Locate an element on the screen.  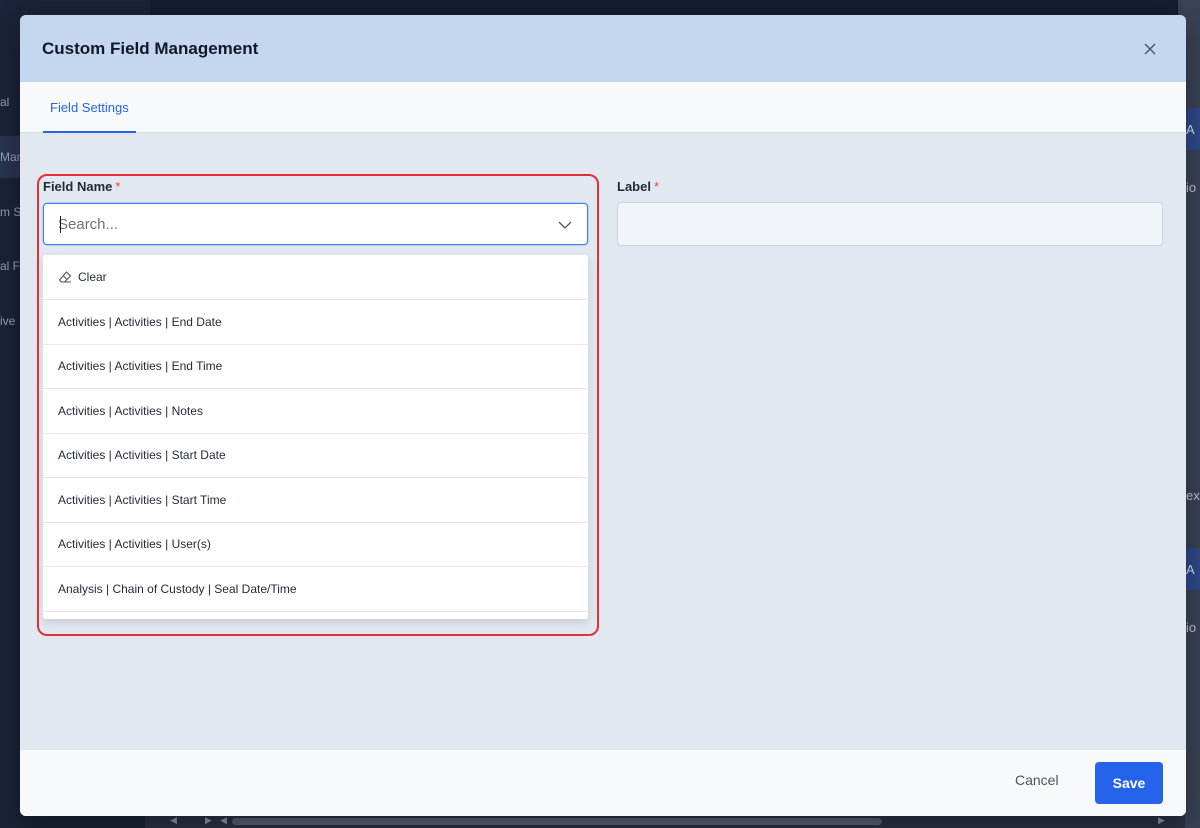
chevron-down-icon is located at coordinates (565, 225).